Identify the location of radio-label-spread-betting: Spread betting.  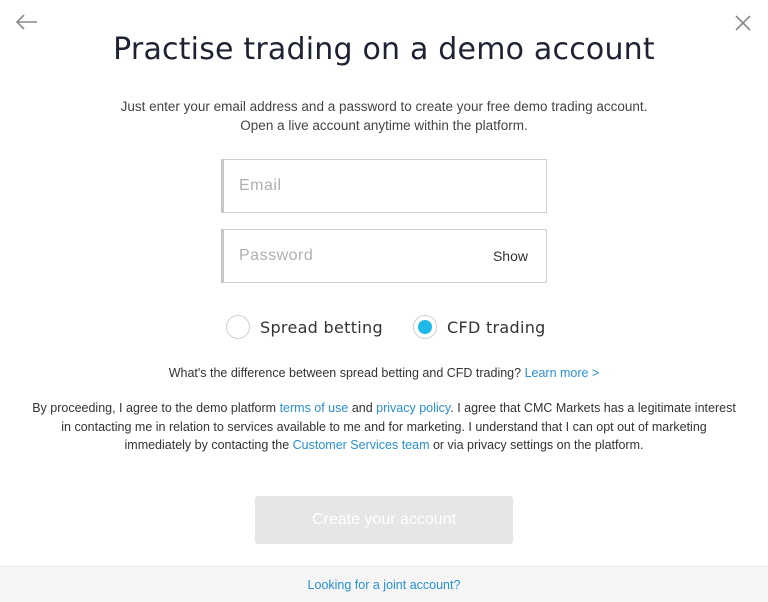
(321, 327).